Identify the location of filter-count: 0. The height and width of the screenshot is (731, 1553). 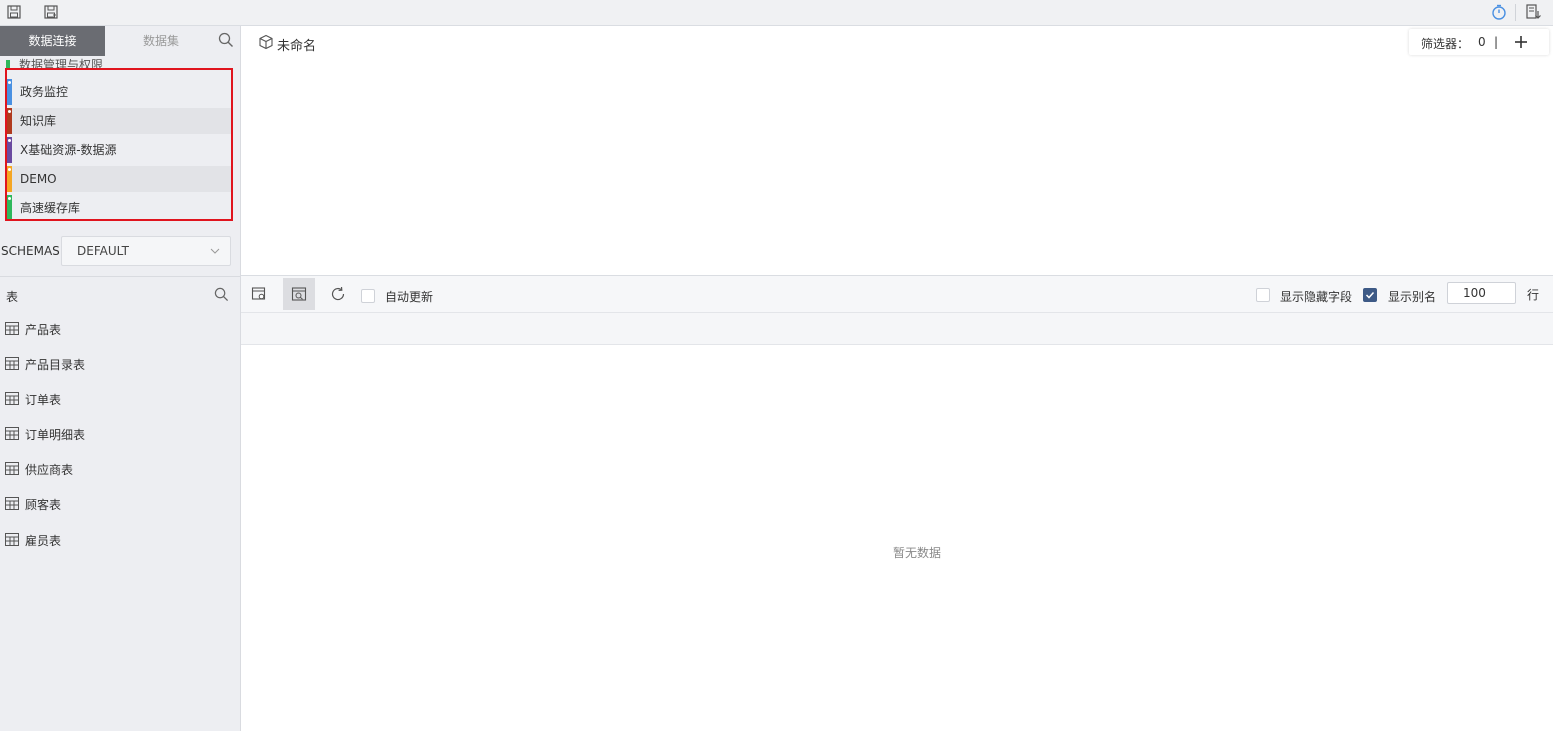
(1482, 42).